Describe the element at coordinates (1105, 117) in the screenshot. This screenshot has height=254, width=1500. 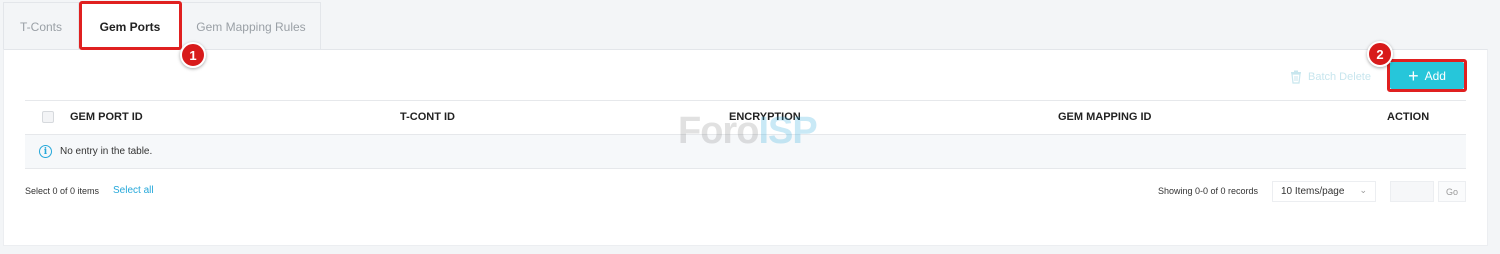
I see `column-header-gem-mapping-id: GEM MAPPING ID` at that location.